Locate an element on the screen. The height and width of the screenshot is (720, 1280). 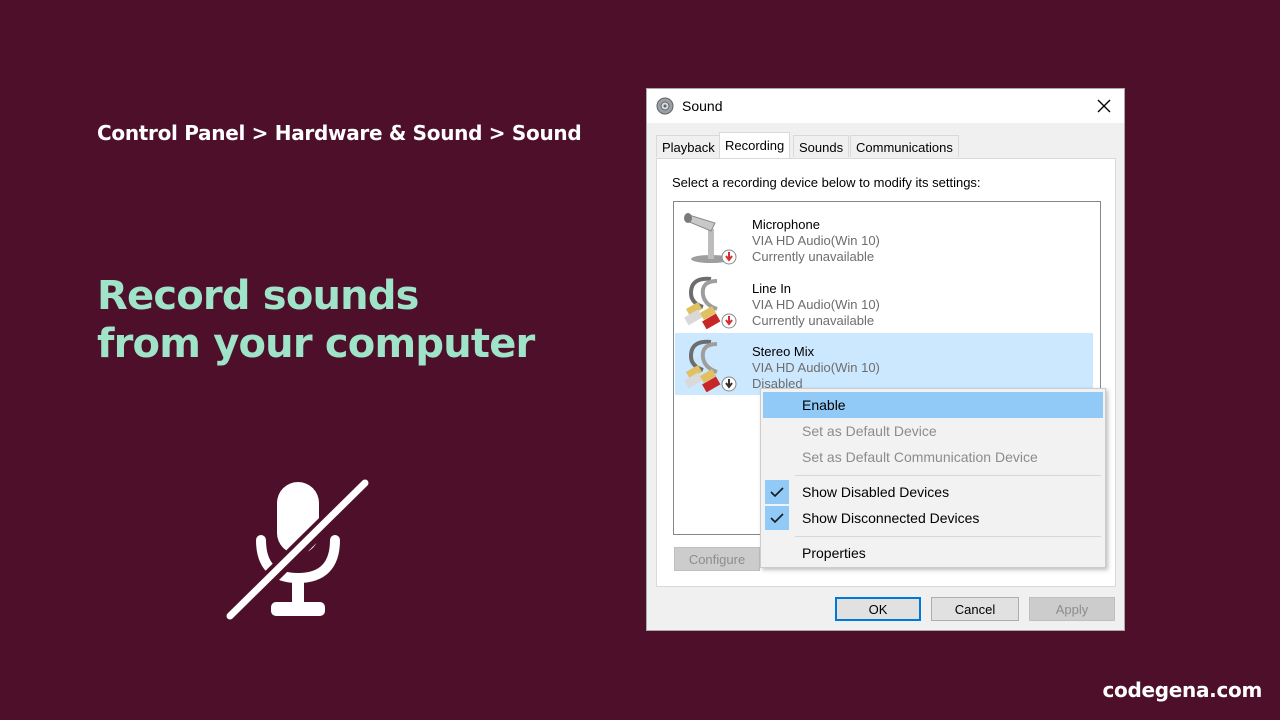
menu-item-label: Properties is located at coordinates (834, 553).